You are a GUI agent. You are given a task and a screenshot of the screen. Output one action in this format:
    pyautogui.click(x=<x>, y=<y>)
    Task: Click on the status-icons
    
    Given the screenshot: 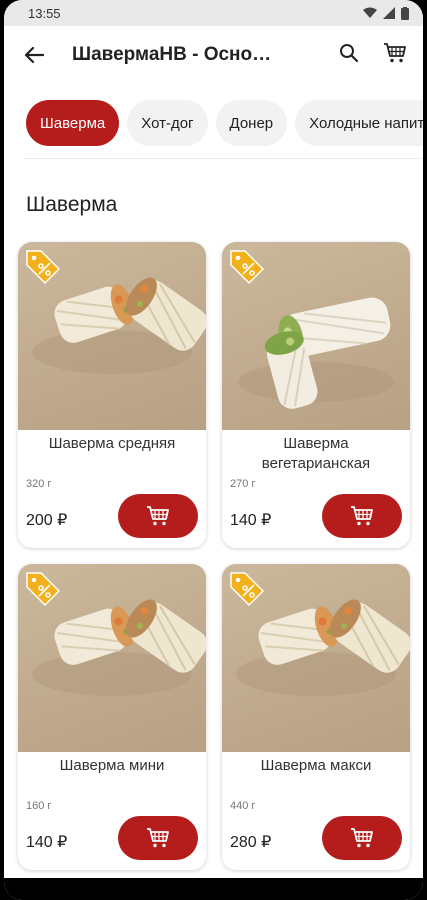 What is the action you would take?
    pyautogui.click(x=386, y=13)
    